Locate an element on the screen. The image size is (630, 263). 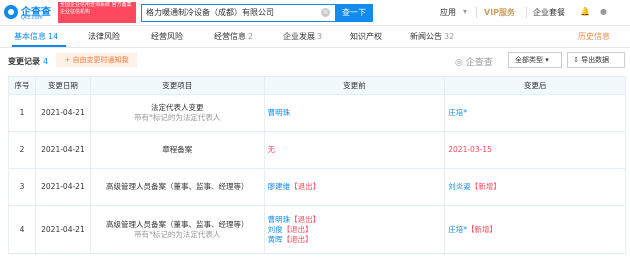
header-date: 变更日期 is located at coordinates (62, 85).